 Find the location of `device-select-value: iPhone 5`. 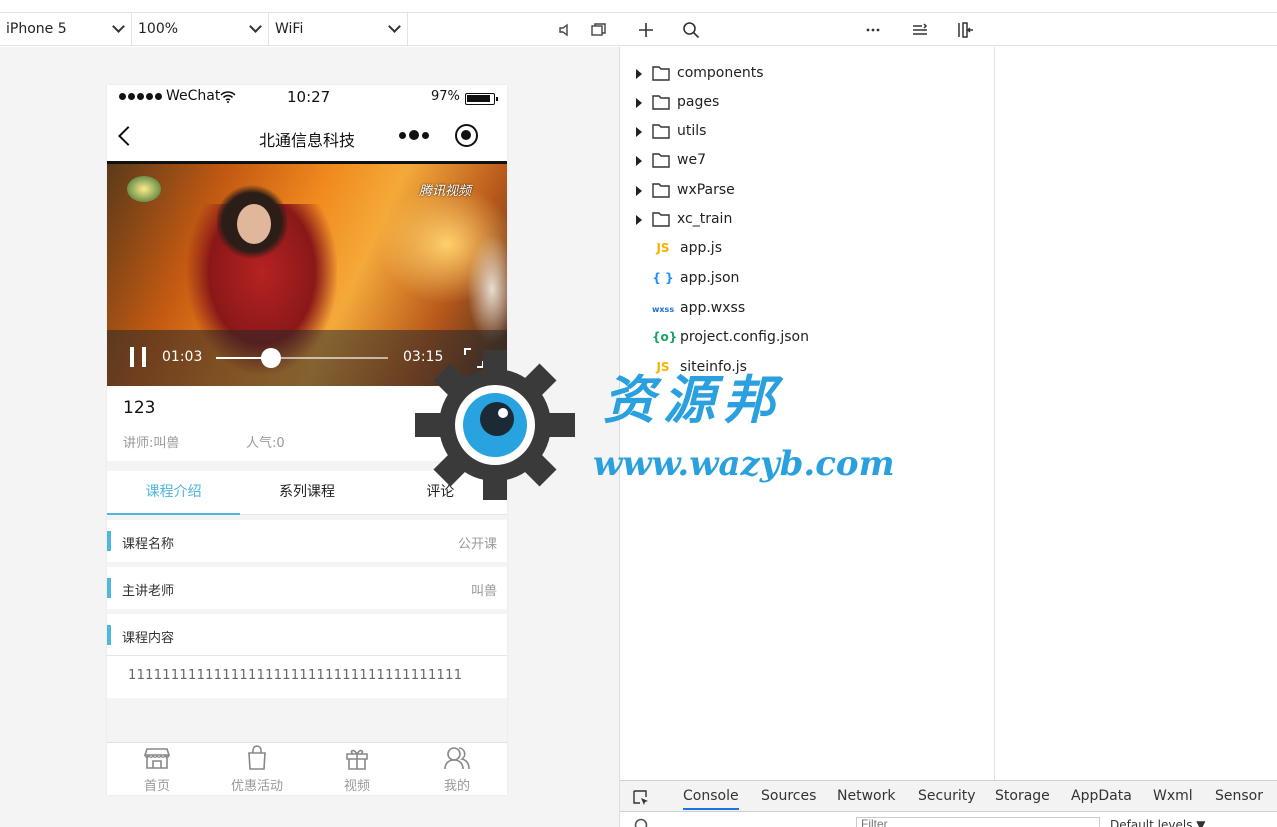

device-select-value: iPhone 5 is located at coordinates (36, 29).